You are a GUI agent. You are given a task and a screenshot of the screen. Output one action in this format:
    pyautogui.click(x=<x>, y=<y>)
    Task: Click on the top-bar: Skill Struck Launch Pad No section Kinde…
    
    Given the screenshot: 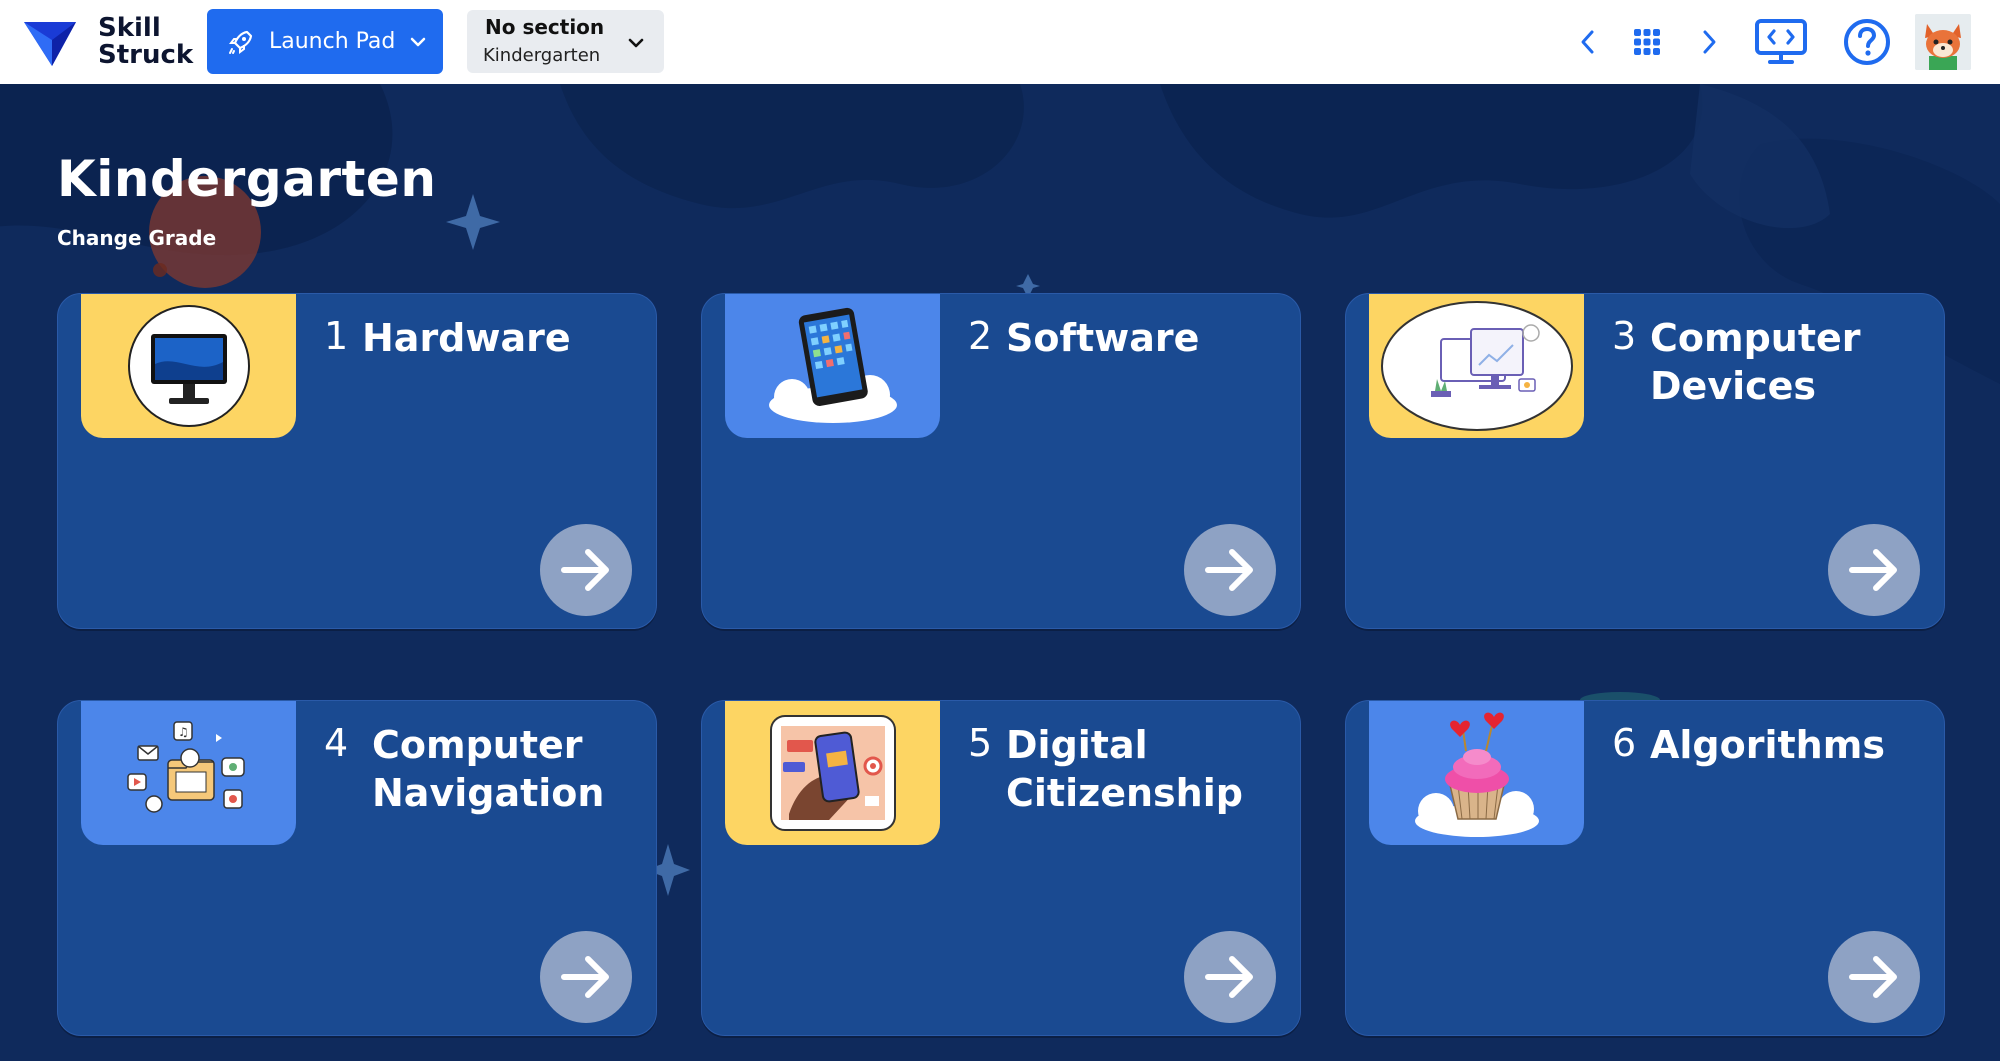 What is the action you would take?
    pyautogui.click(x=1000, y=42)
    